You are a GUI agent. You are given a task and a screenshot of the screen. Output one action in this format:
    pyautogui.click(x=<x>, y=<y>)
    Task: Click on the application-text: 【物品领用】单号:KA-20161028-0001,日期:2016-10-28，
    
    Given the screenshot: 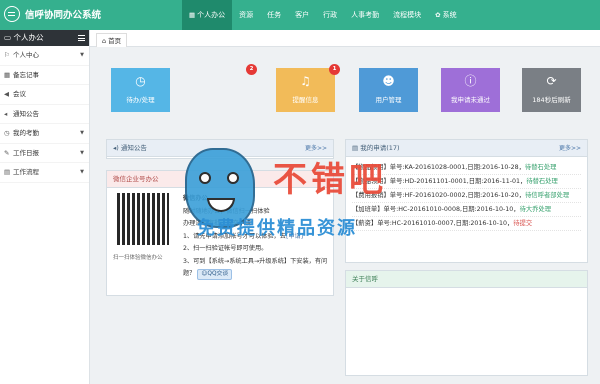 What is the action you would take?
    pyautogui.click(x=438, y=167)
    